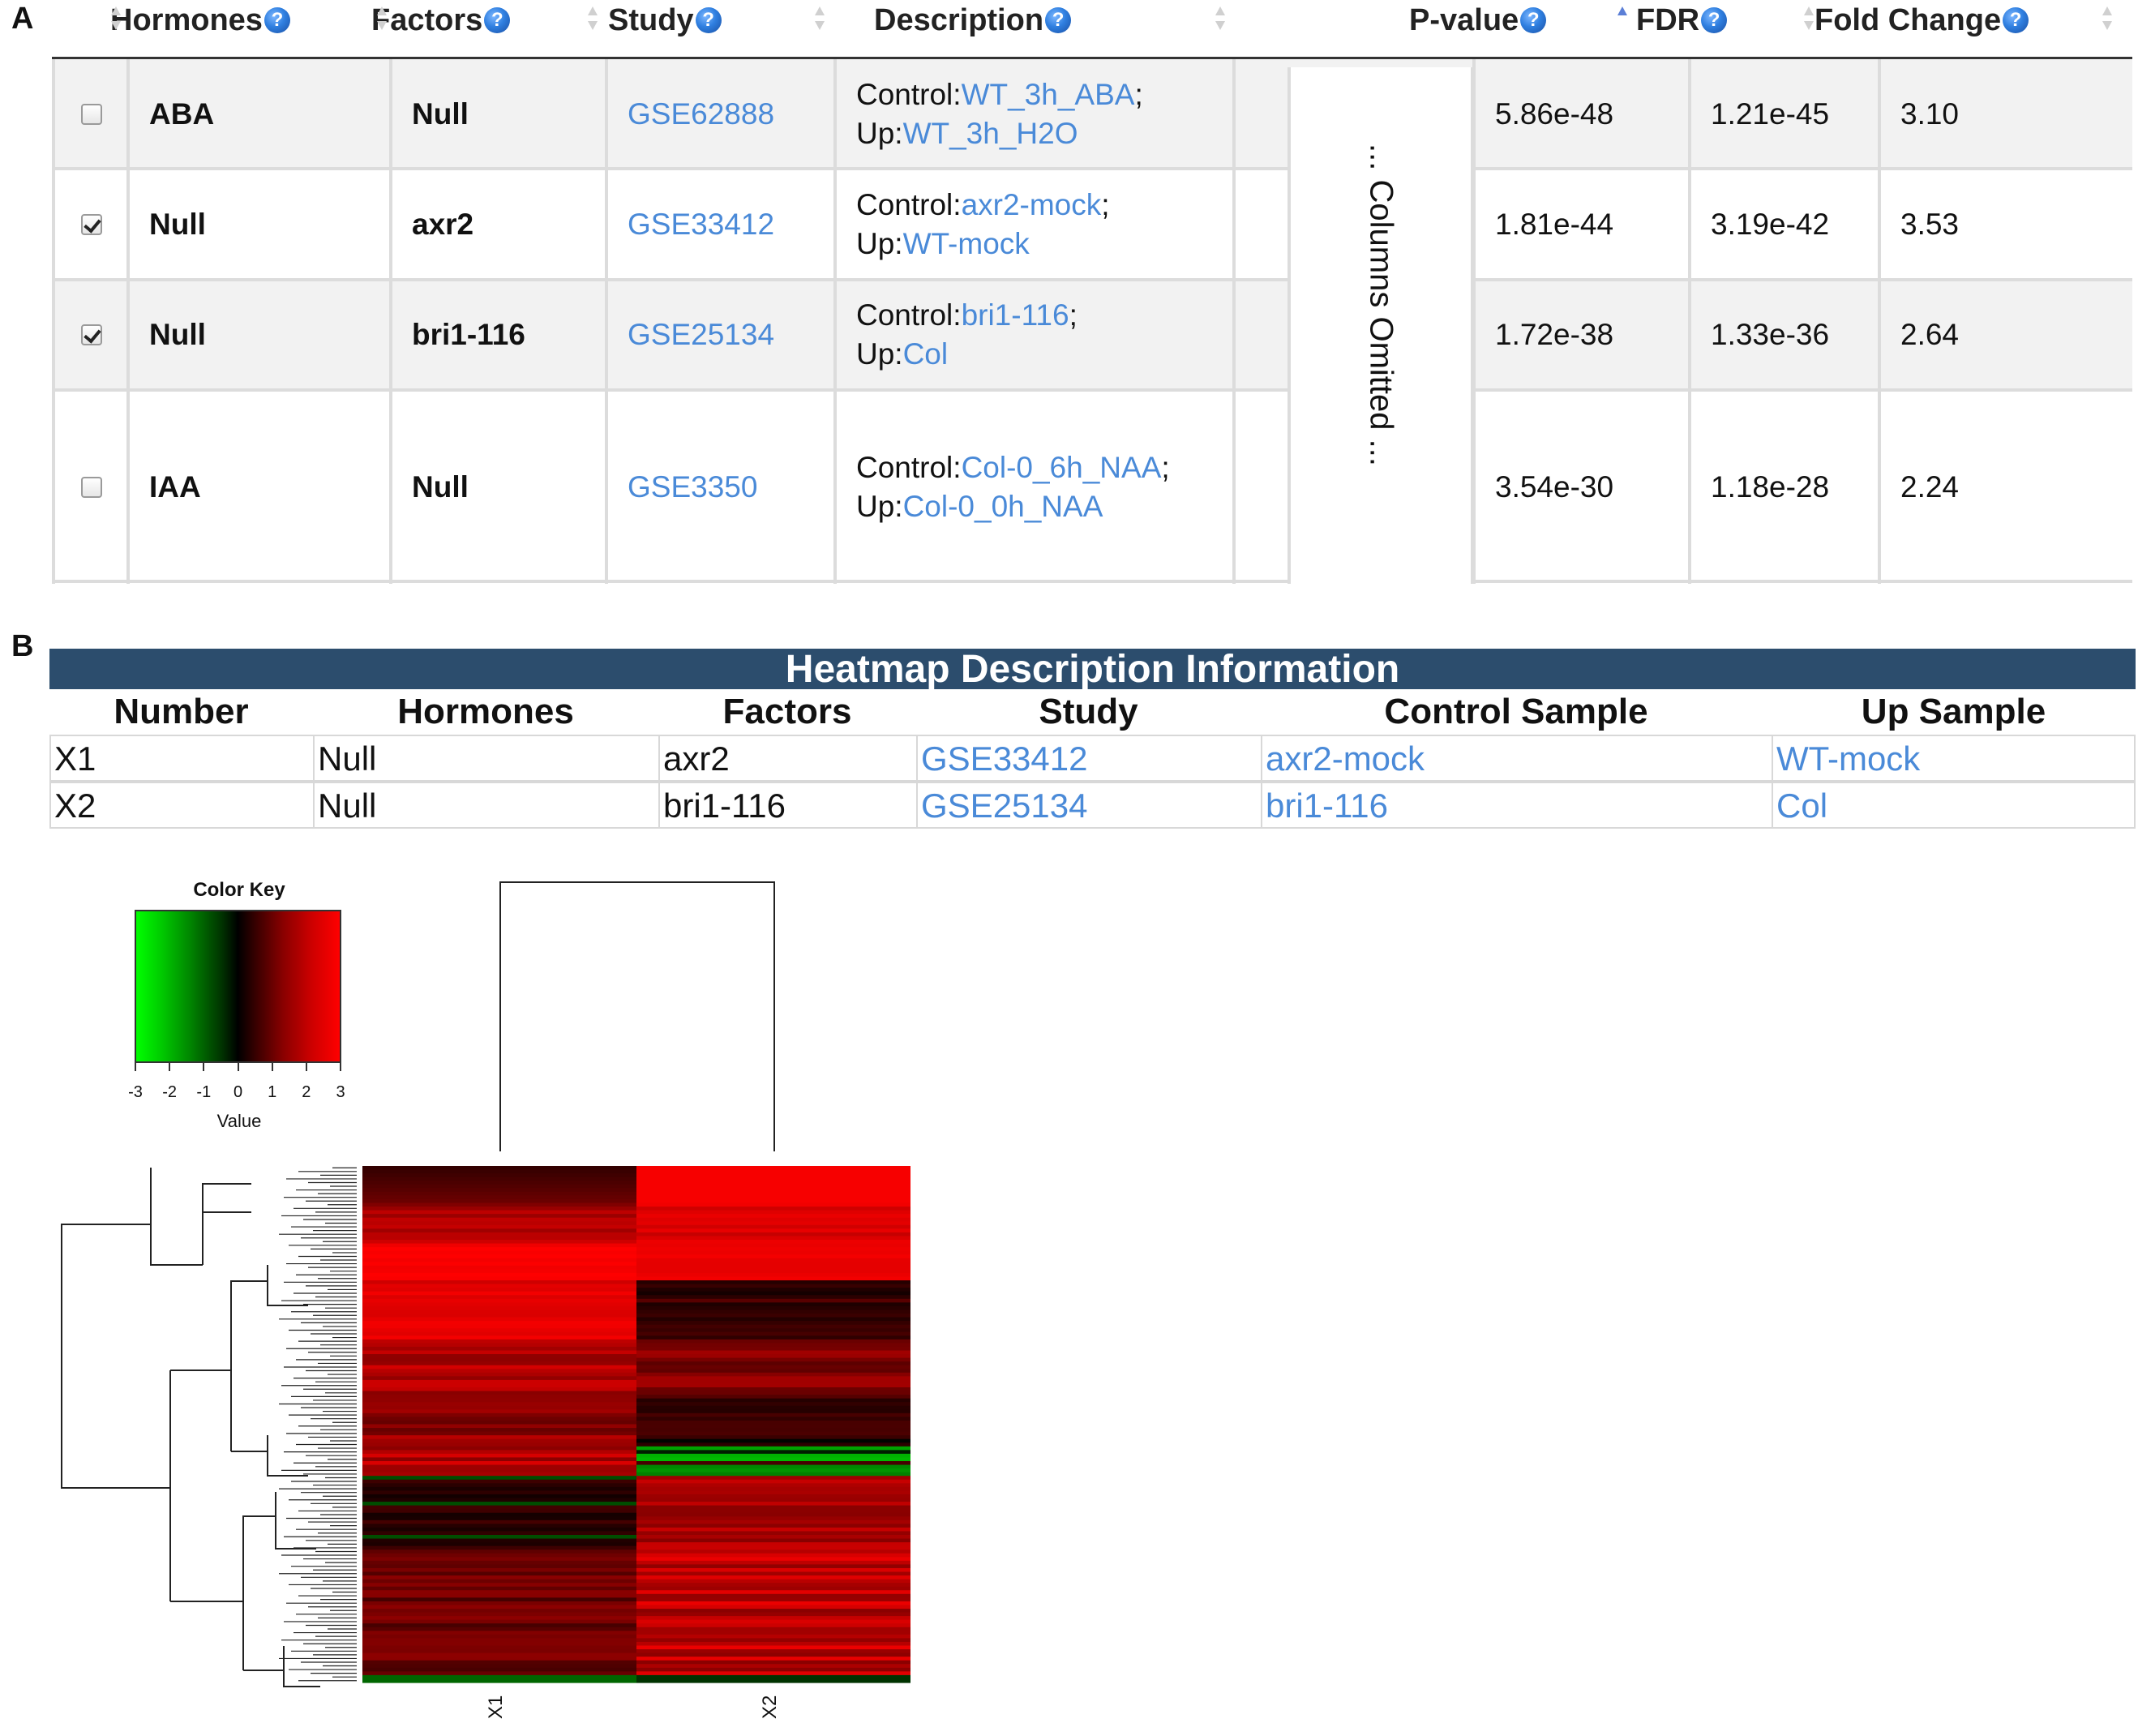 Image resolution: width=2138 pixels, height=1736 pixels. Describe the element at coordinates (1954, 711) in the screenshot. I see `heatmap-header-5: Up Sample` at that location.